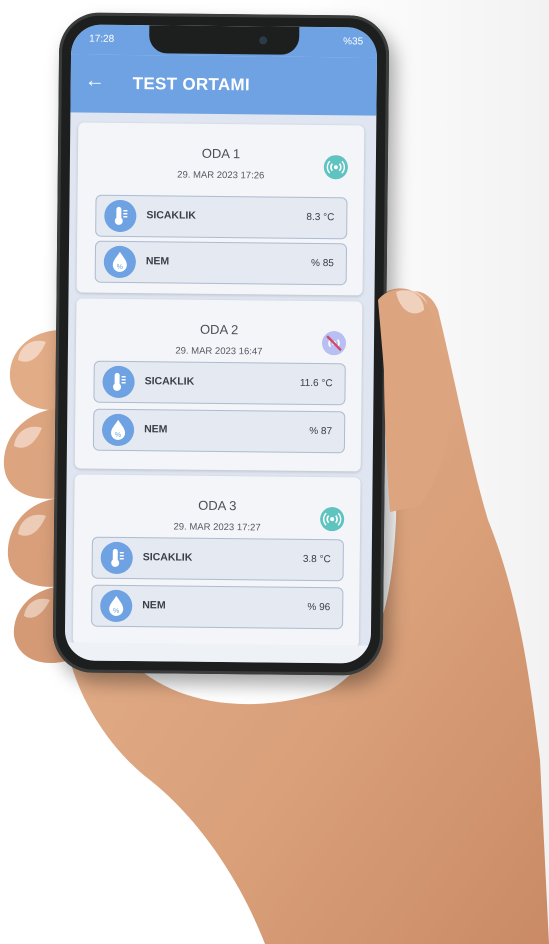 The image size is (549, 944). I want to click on back-arrow-icon: ←, so click(95, 81).